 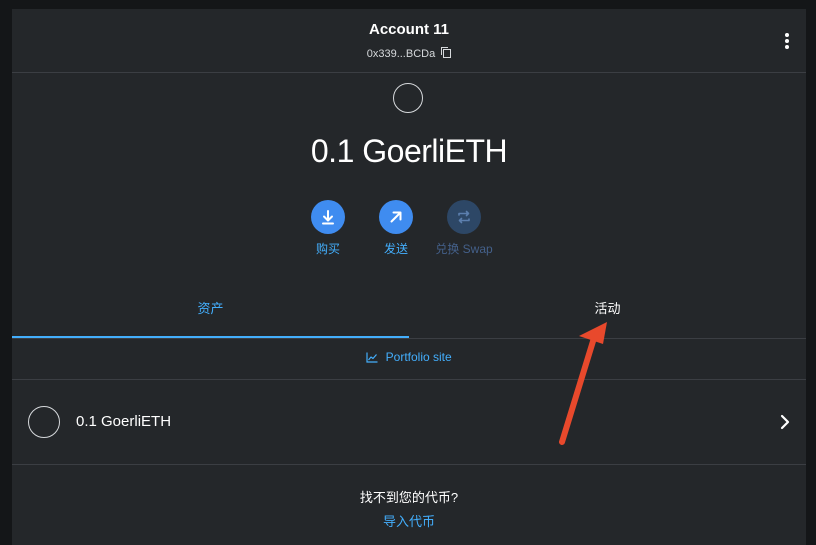 What do you see at coordinates (583, 383) in the screenshot?
I see `annotation-arrow-icon` at bounding box center [583, 383].